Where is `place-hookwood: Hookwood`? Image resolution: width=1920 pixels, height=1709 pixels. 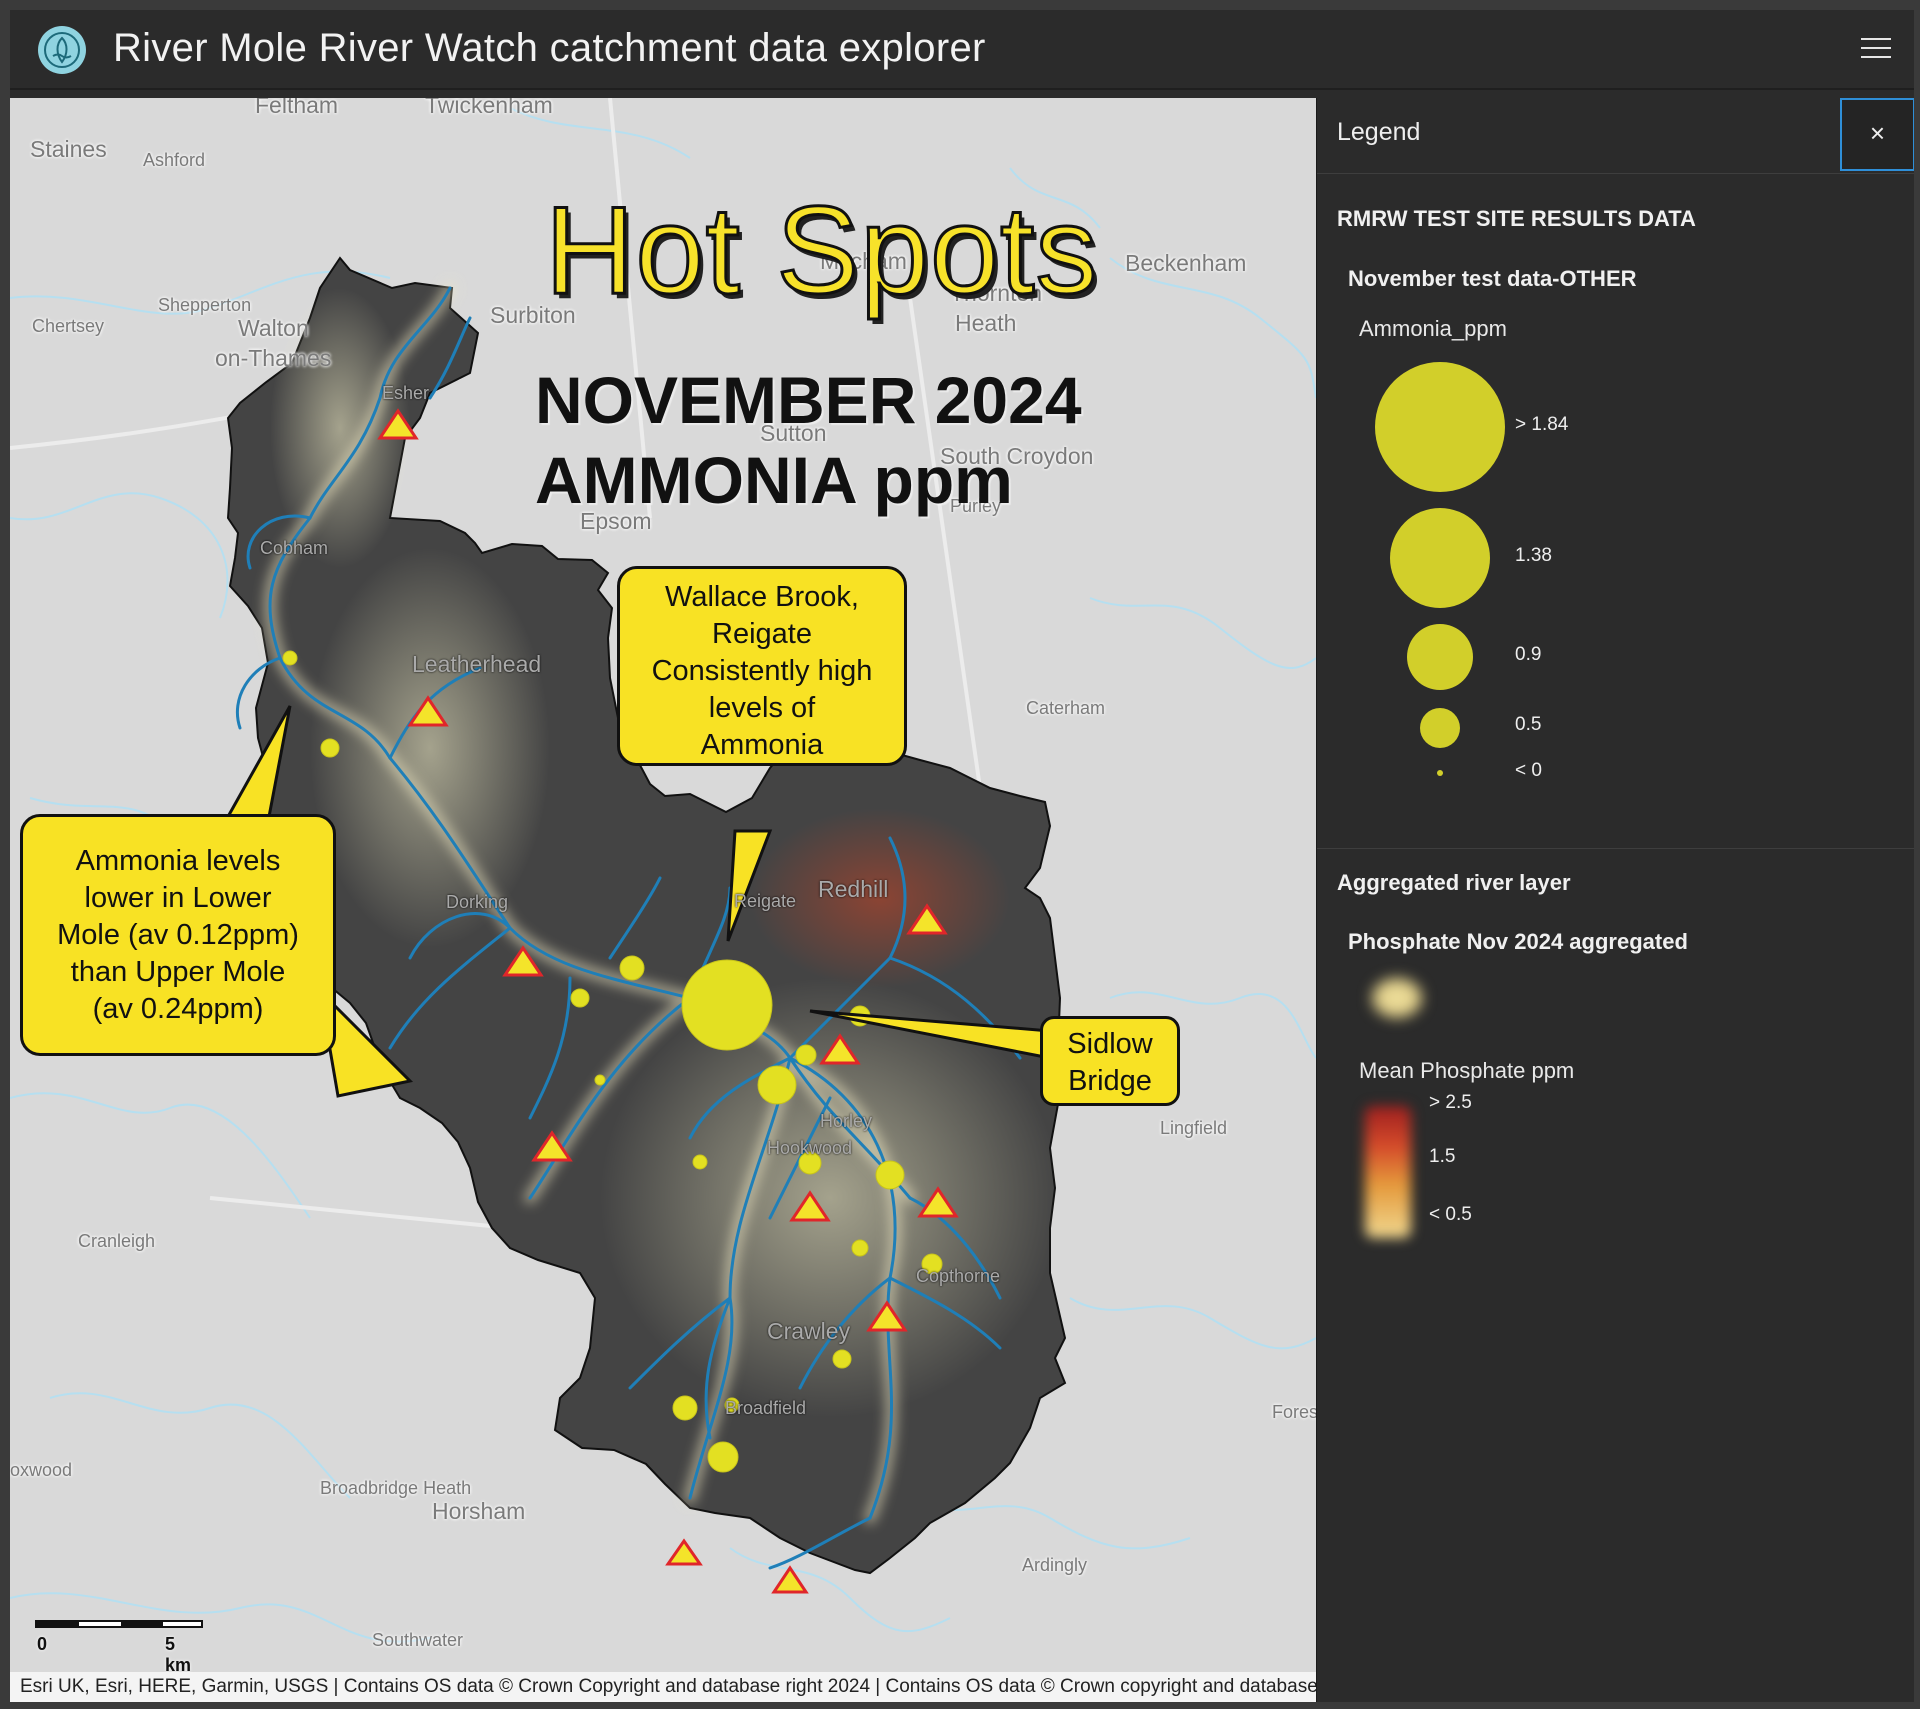 place-hookwood: Hookwood is located at coordinates (810, 1148).